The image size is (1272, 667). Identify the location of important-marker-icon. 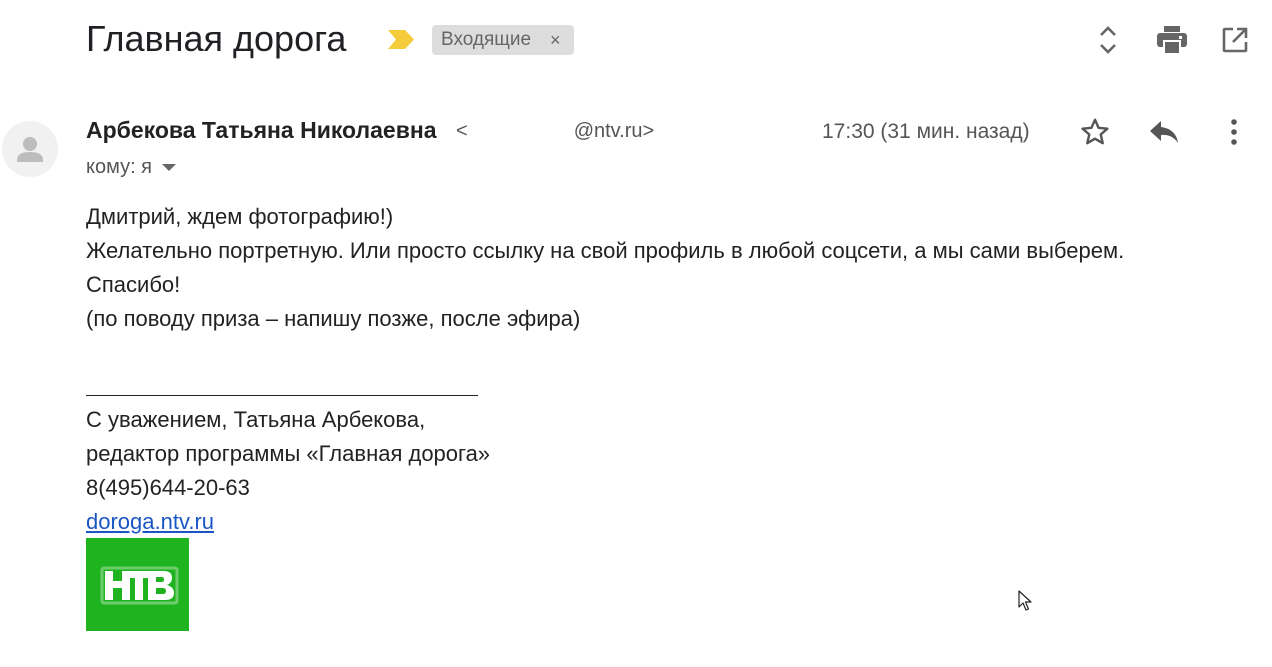
(401, 39).